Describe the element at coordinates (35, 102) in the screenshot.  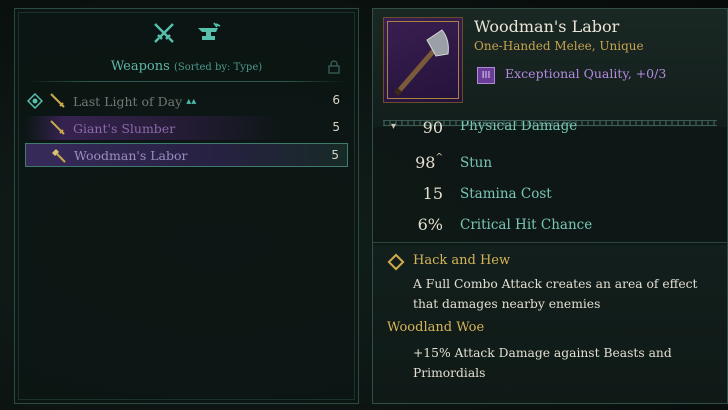
I see `equipped-icon` at that location.